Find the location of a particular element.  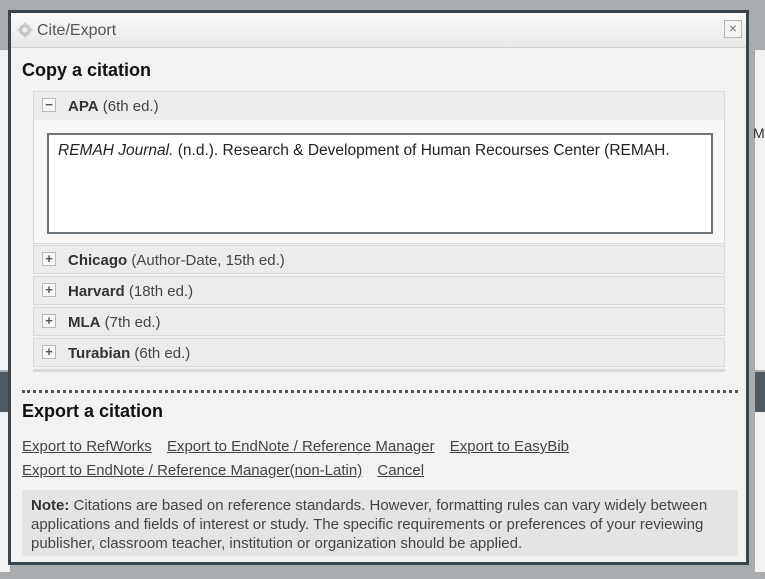

export-endnote-link: Export to EndNote / Reference Manager is located at coordinates (301, 446).